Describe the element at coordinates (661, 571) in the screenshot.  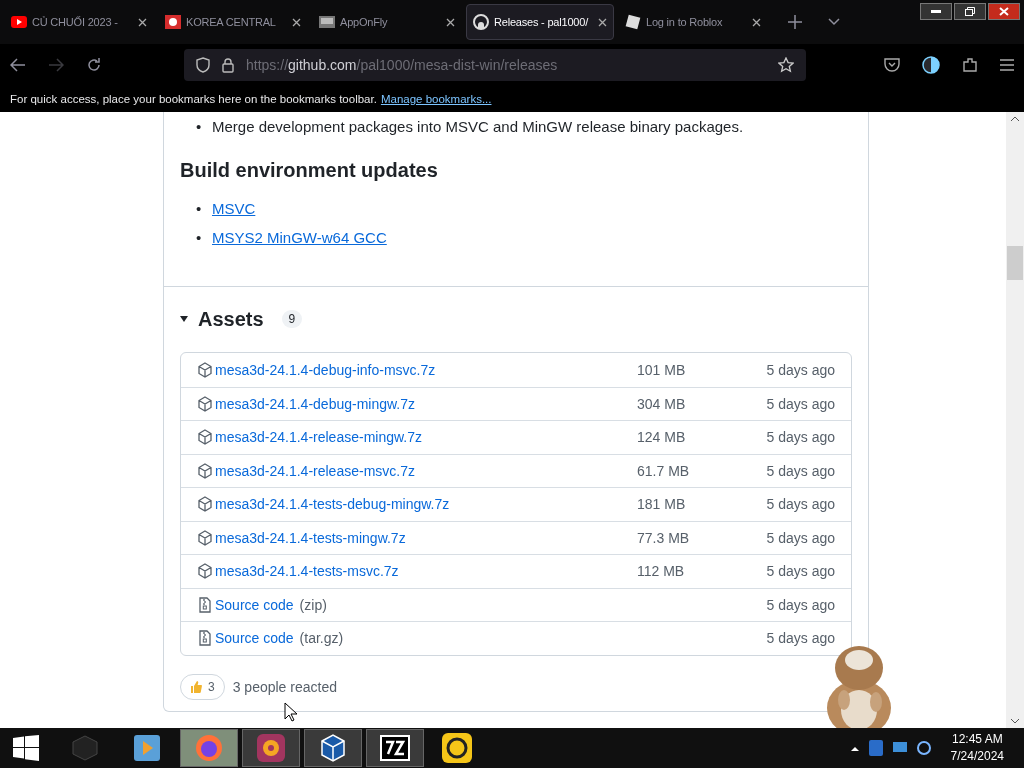
I see `file-size: 112 MB` at that location.